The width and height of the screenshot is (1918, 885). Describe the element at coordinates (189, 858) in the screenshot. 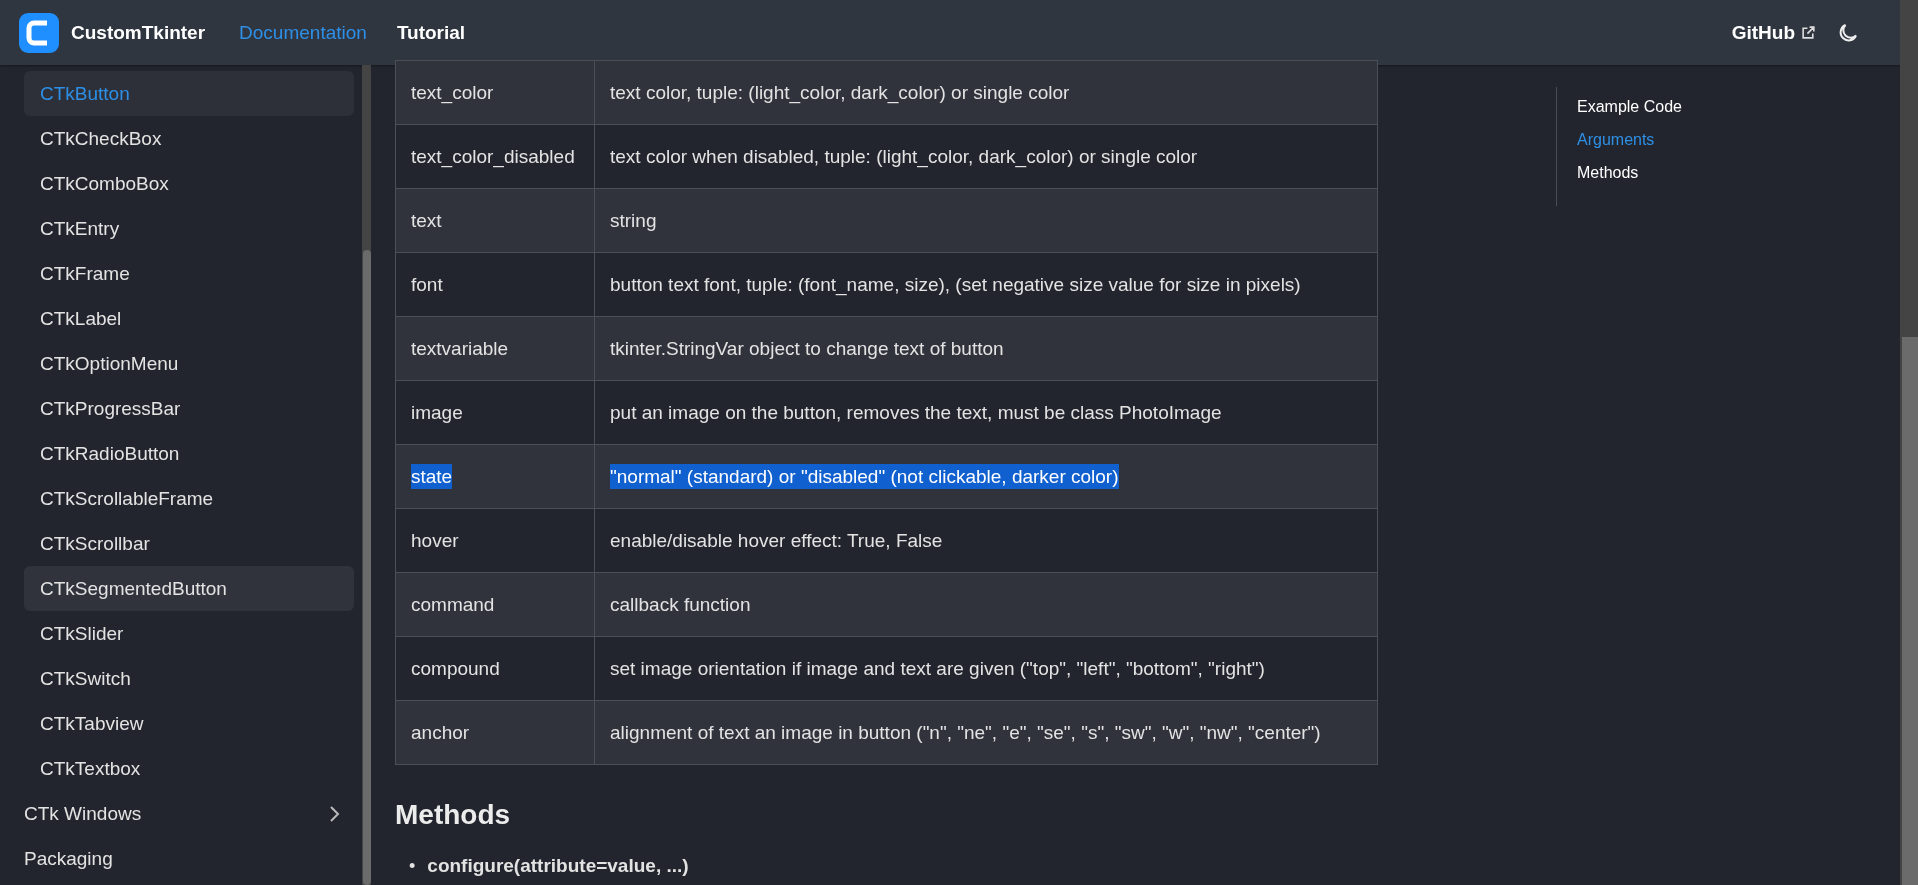

I see `sidebar-item: Packaging` at that location.